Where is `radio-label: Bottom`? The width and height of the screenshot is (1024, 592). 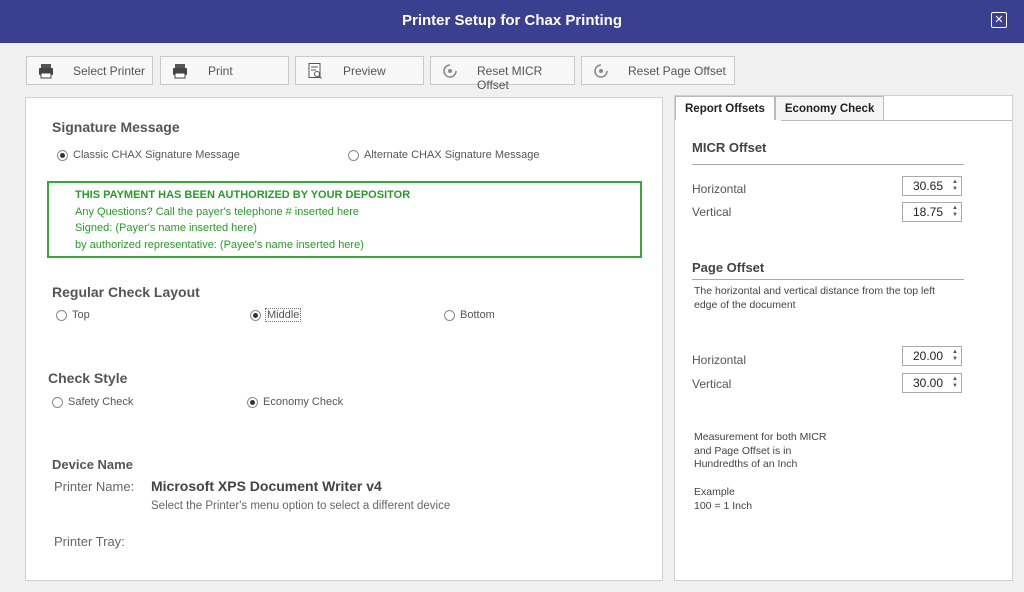
radio-label: Bottom is located at coordinates (477, 315).